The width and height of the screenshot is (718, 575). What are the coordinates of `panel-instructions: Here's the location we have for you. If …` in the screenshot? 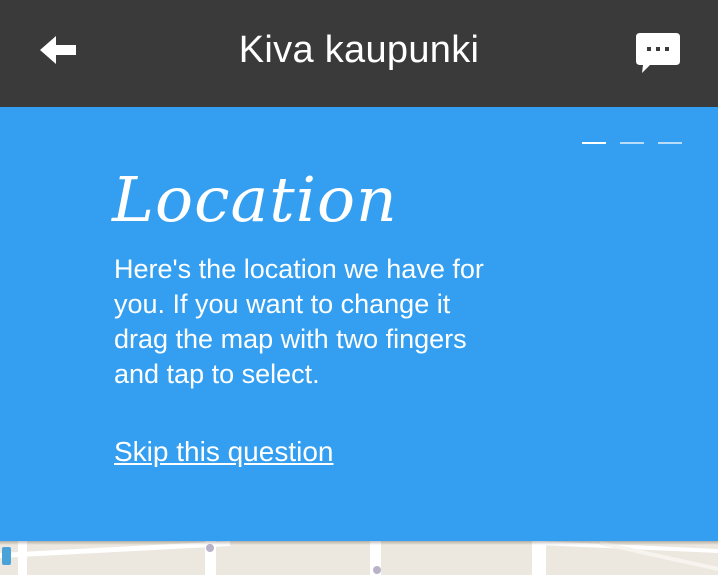 It's located at (299, 321).